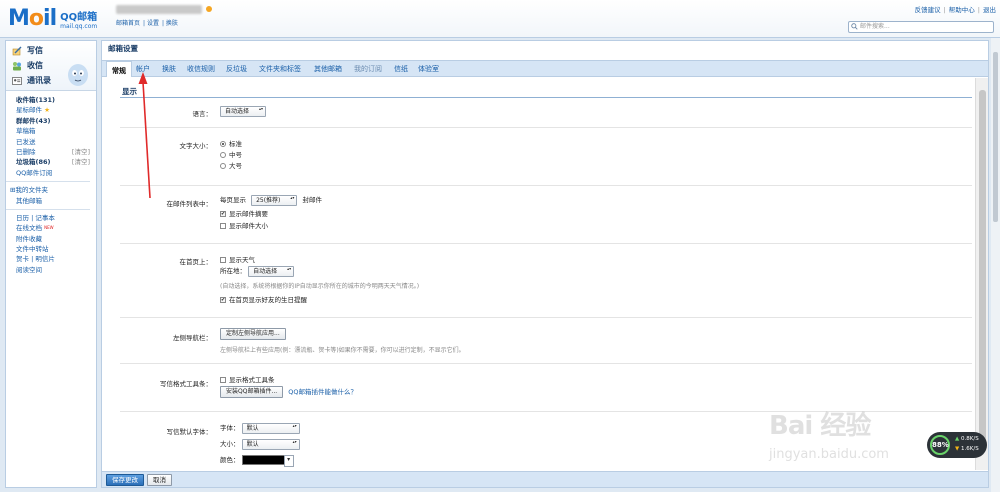 The height and width of the screenshot is (492, 1000). Describe the element at coordinates (189, 204) in the screenshot. I see `mail-list-label: 在邮件列表中：` at that location.